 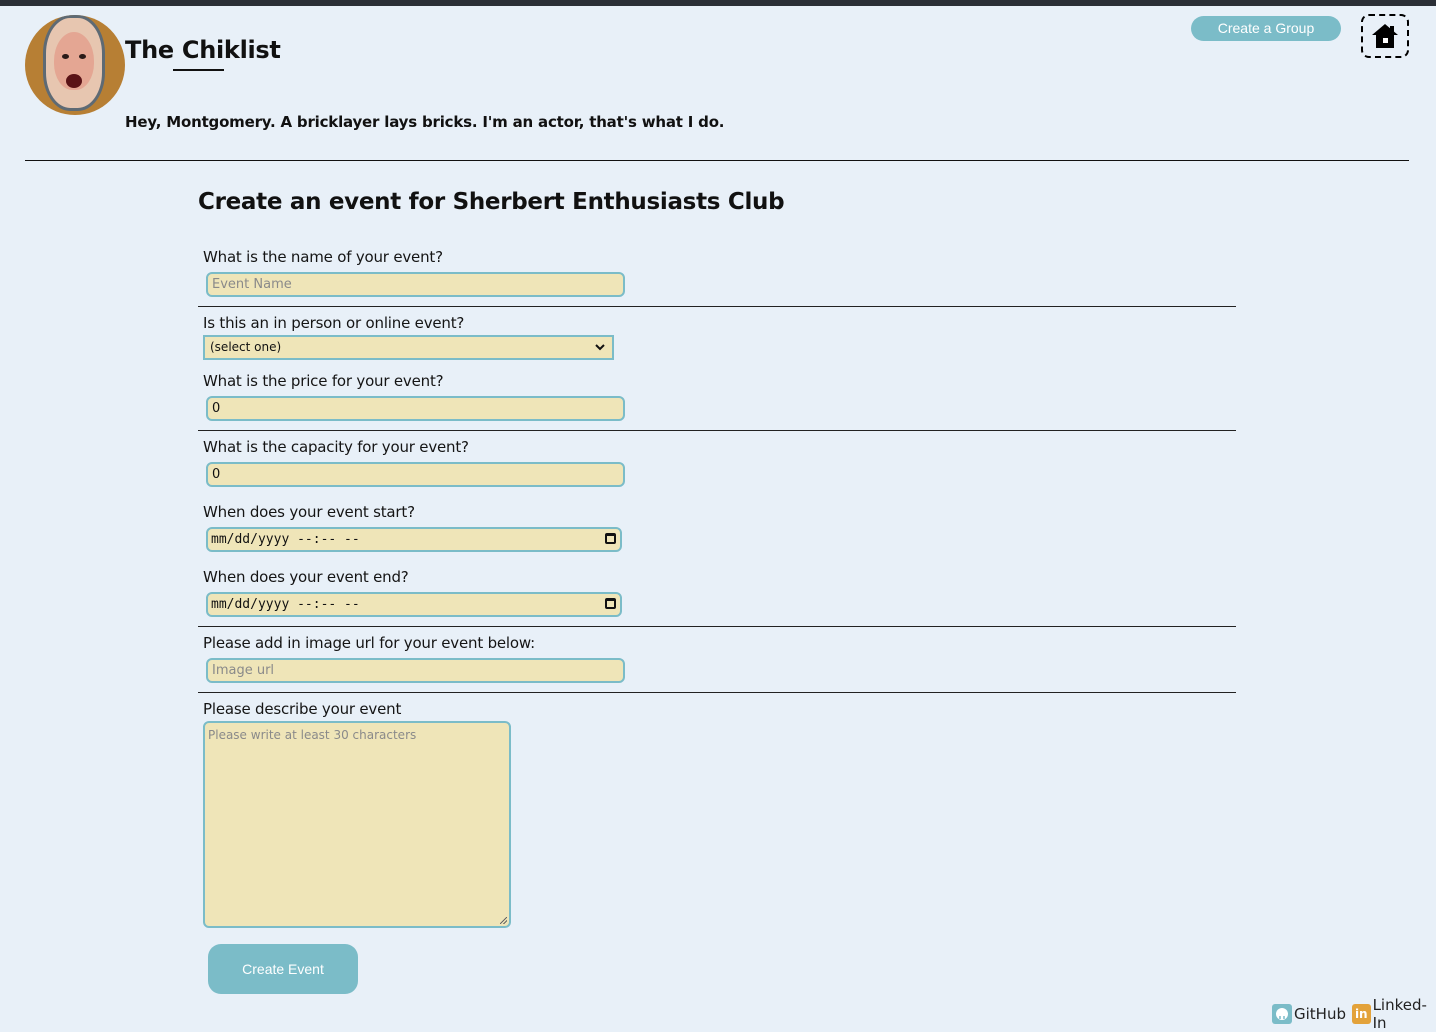 What do you see at coordinates (1399, 1014) in the screenshot?
I see `linkedin-label: Linked-In` at bounding box center [1399, 1014].